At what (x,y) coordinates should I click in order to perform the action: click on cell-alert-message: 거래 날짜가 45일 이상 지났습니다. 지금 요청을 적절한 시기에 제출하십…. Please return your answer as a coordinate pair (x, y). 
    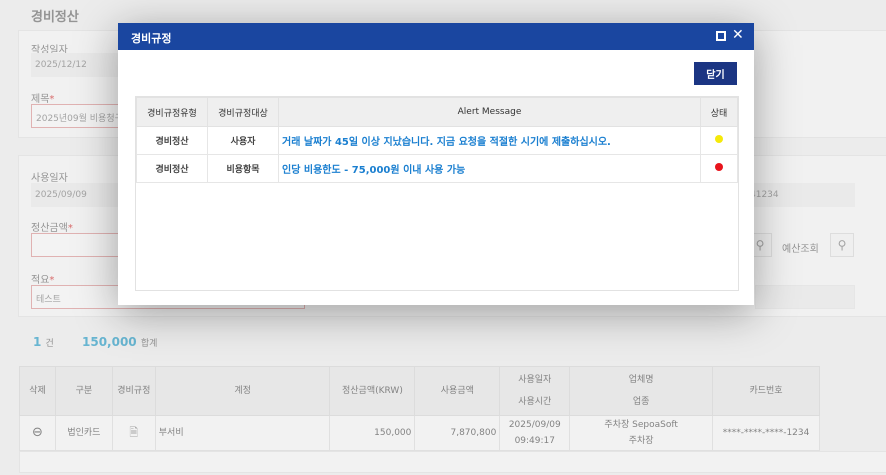
    Looking at the image, I should click on (489, 140).